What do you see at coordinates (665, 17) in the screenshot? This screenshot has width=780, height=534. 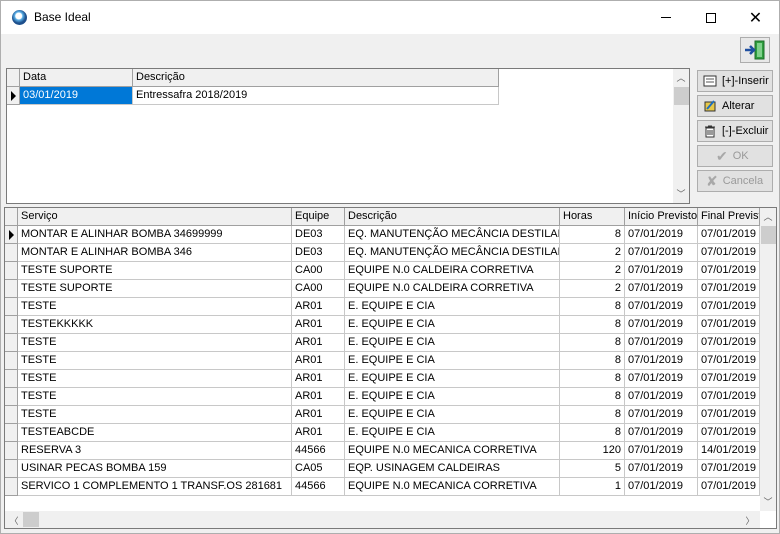 I see `minimize-button` at bounding box center [665, 17].